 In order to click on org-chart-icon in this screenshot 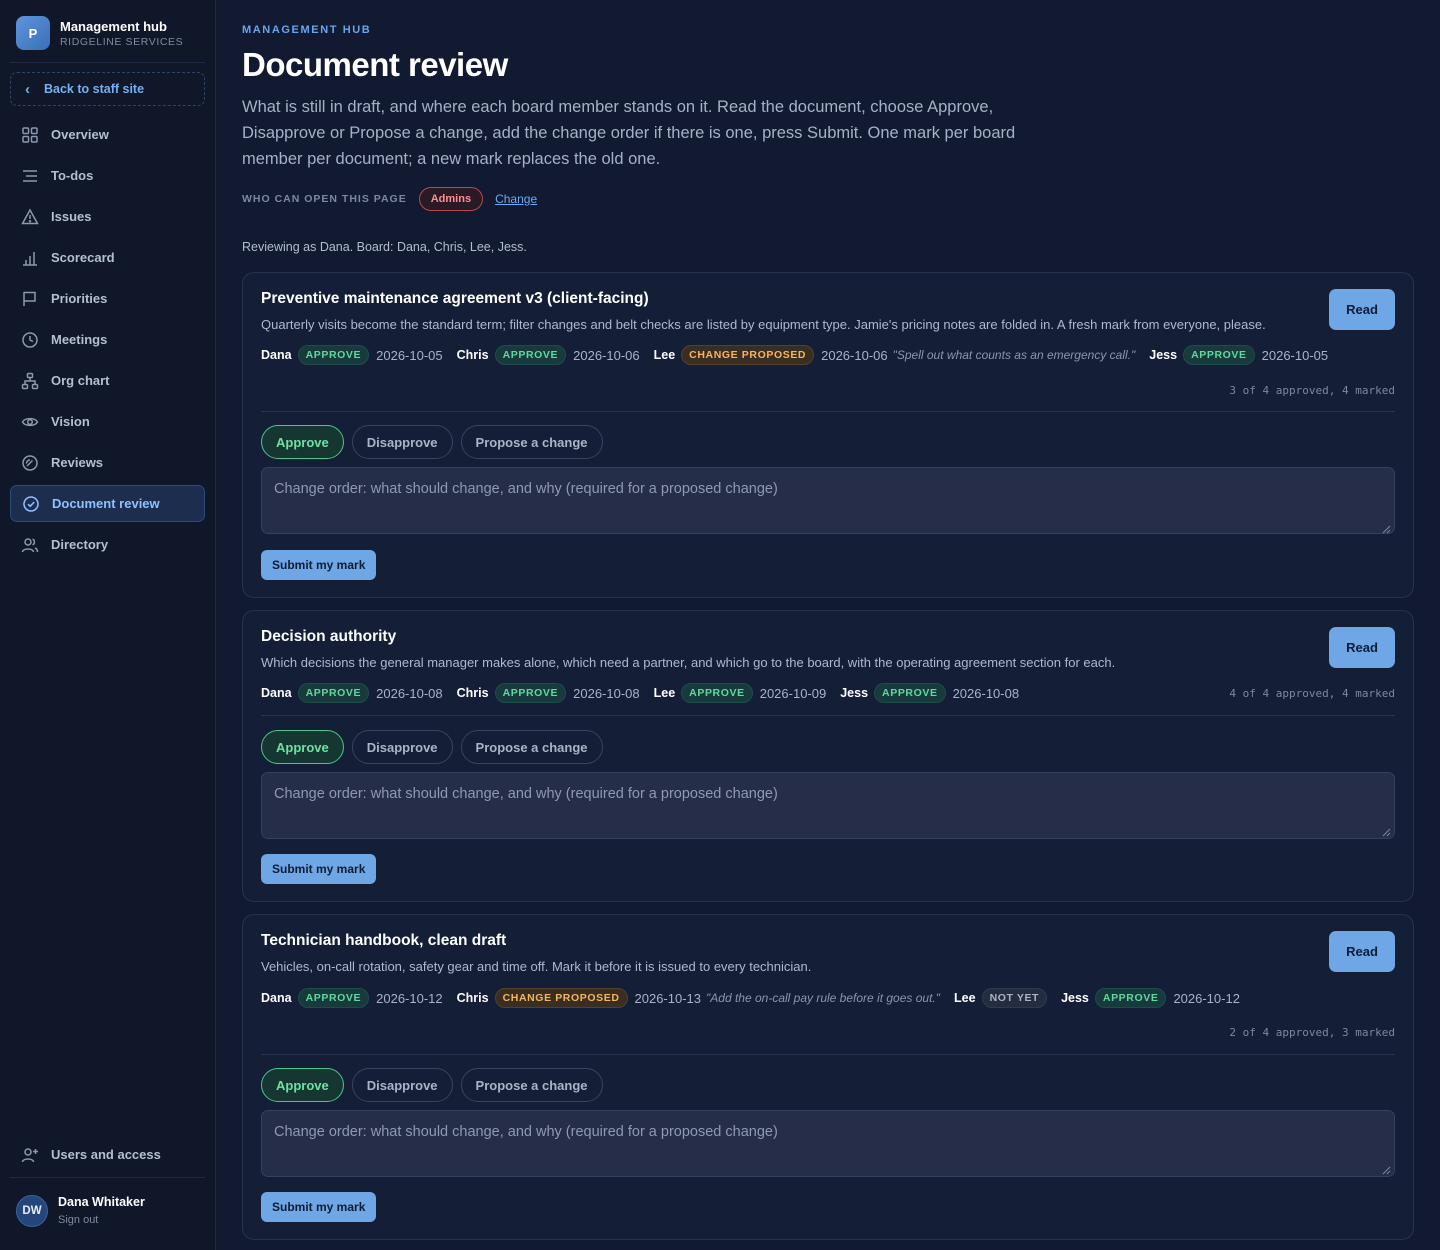, I will do `click(30, 380)`.